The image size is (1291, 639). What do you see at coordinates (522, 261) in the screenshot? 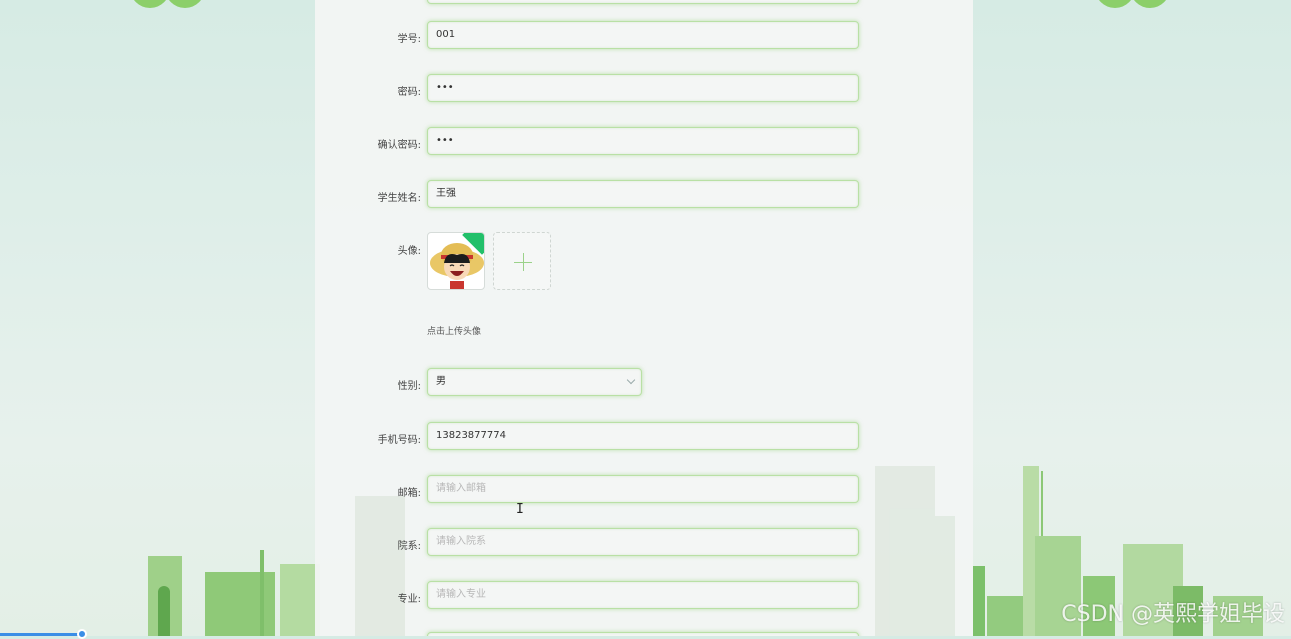
I see `avatar-upload-button` at bounding box center [522, 261].